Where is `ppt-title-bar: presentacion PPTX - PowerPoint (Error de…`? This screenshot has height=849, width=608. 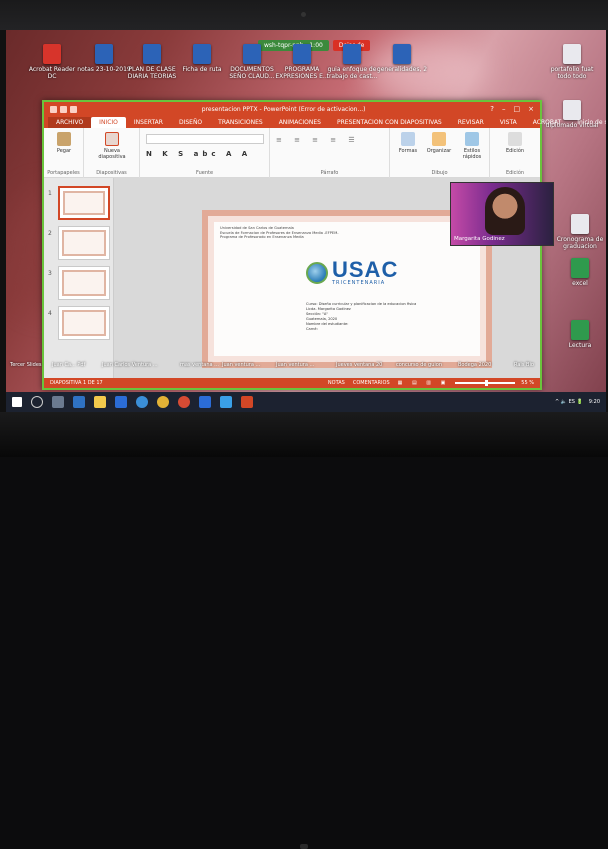
ppt-title-bar: presentacion PPTX - PowerPoint (Error de… is located at coordinates (292, 109).